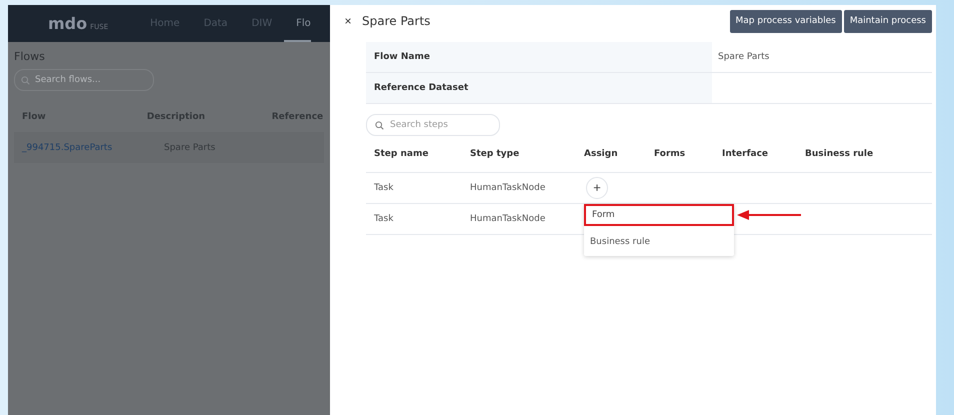 The height and width of the screenshot is (415, 954). What do you see at coordinates (888, 21) in the screenshot?
I see `action-button: Maintain process` at bounding box center [888, 21].